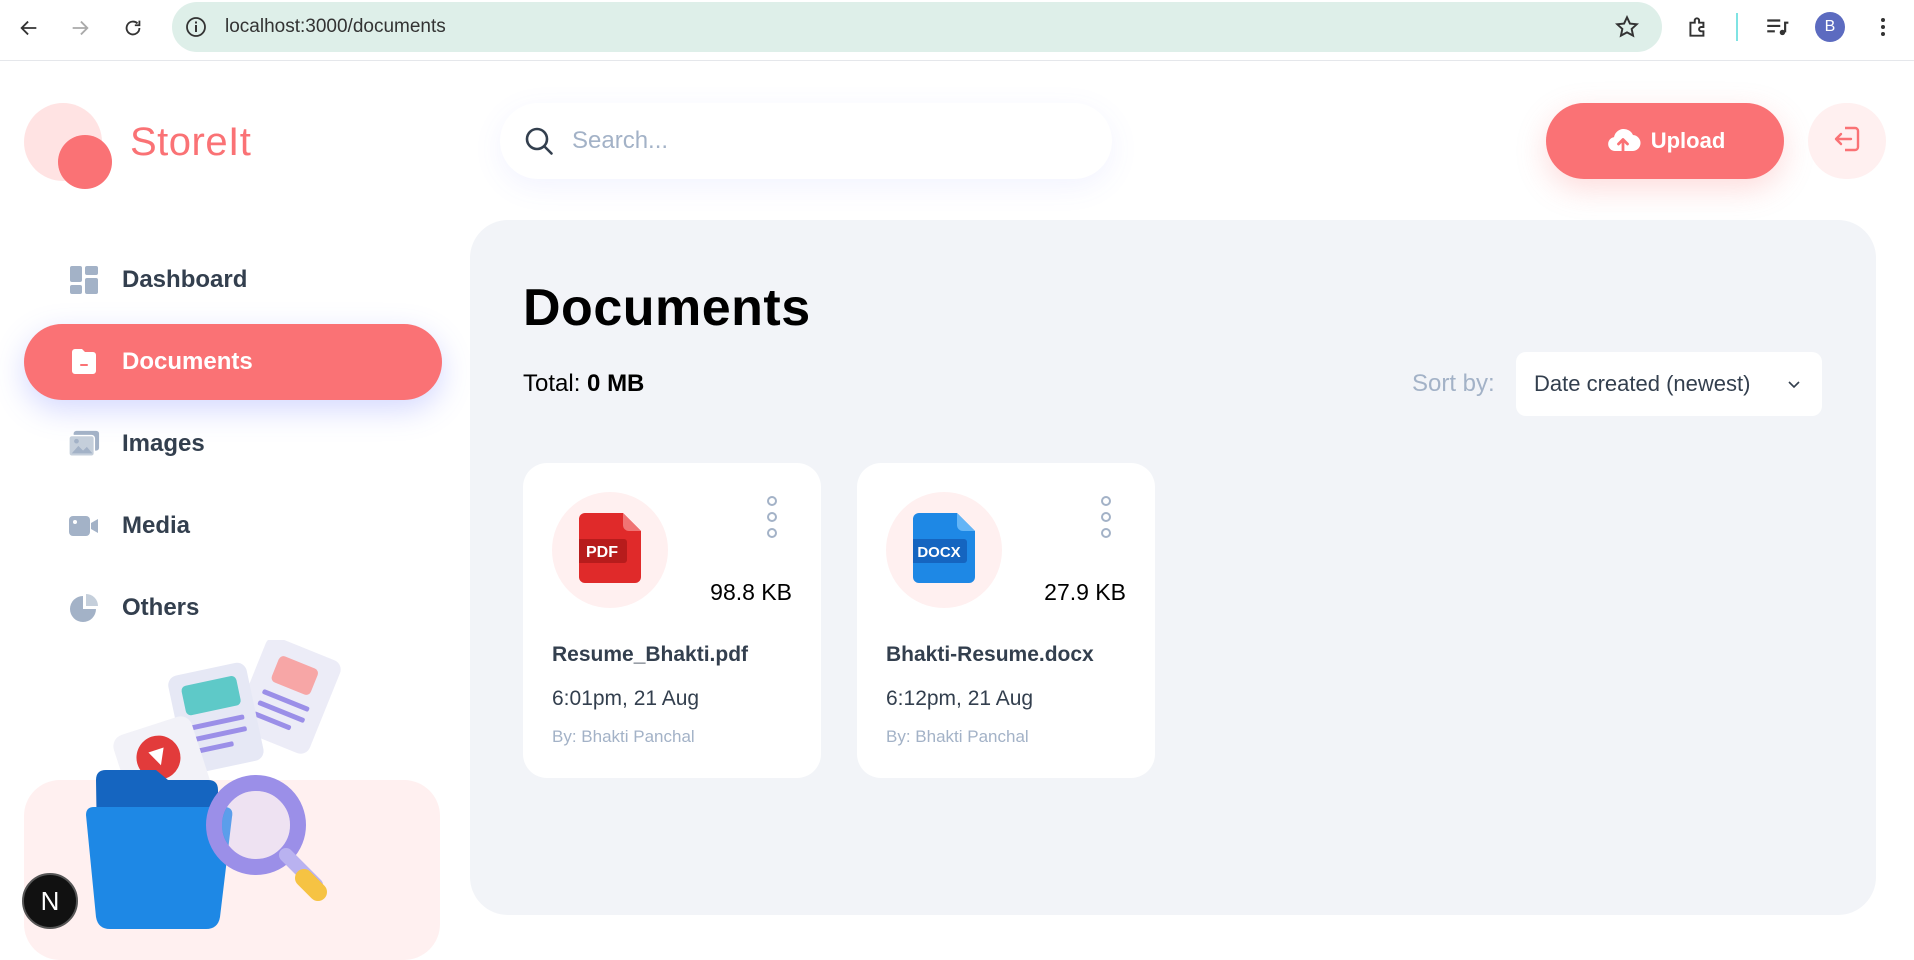 The image size is (1914, 960). Describe the element at coordinates (539, 141) in the screenshot. I see `search-icon` at that location.